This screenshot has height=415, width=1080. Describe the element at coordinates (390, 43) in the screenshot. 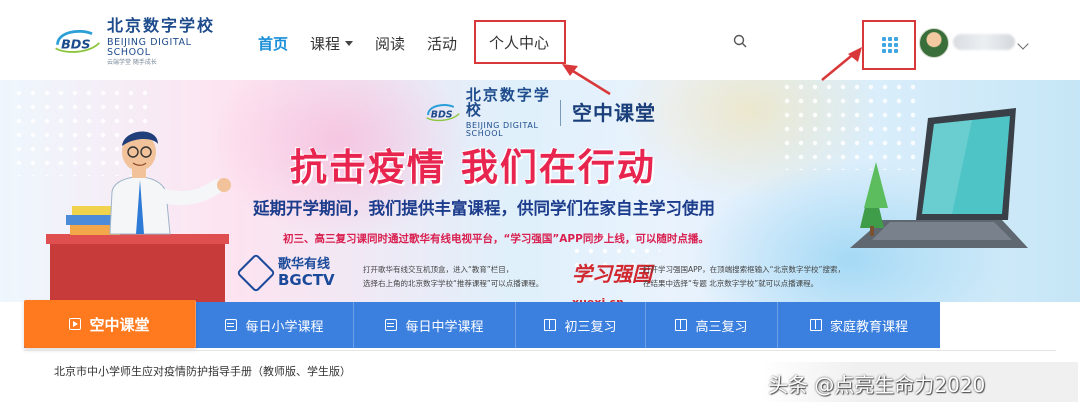

I see `nav-reading: 阅读` at that location.